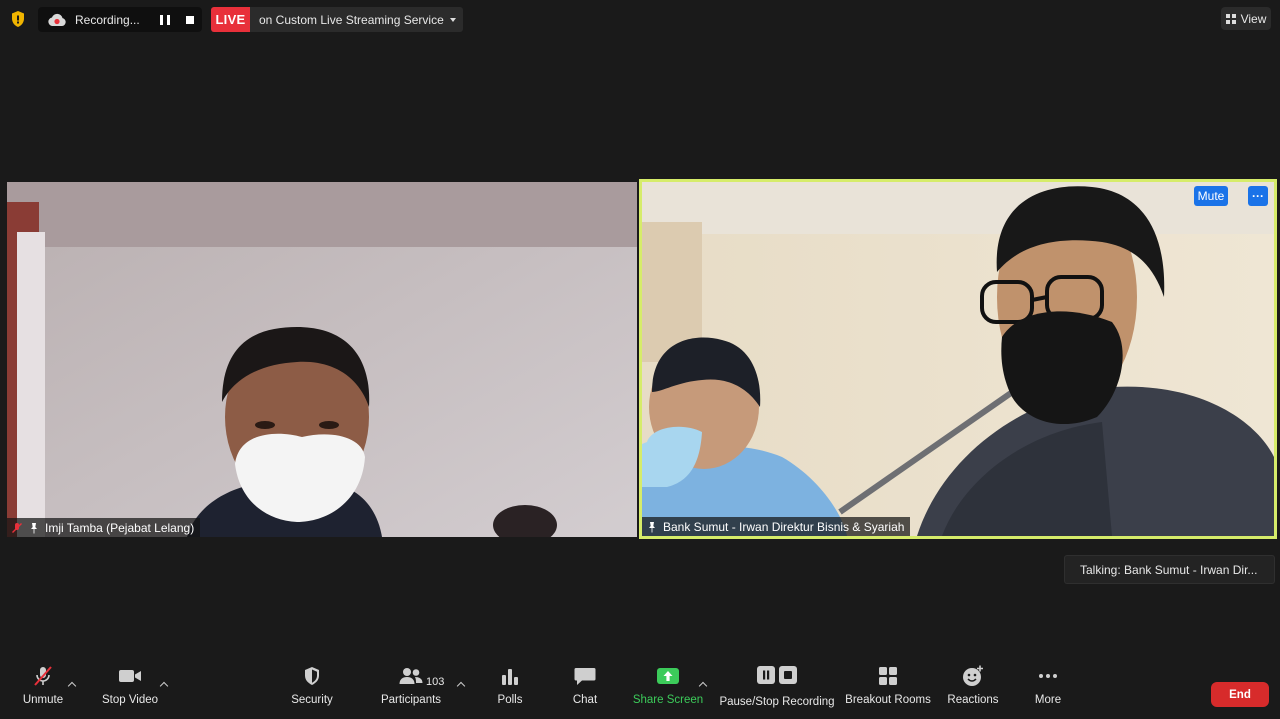 This screenshot has height=719, width=1280. Describe the element at coordinates (1048, 676) in the screenshot. I see `ellipsis-icon` at that location.